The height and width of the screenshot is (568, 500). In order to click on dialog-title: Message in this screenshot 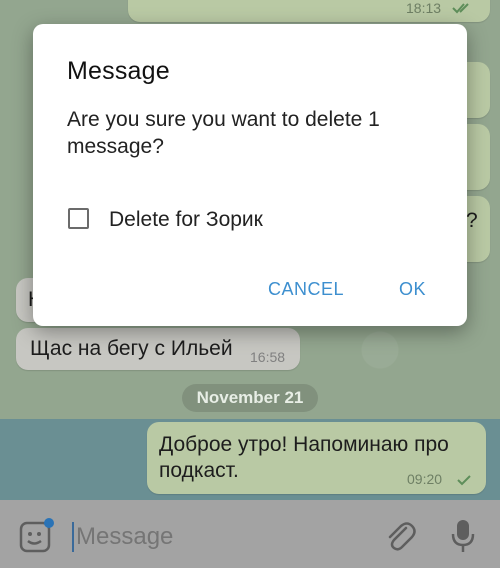, I will do `click(118, 71)`.